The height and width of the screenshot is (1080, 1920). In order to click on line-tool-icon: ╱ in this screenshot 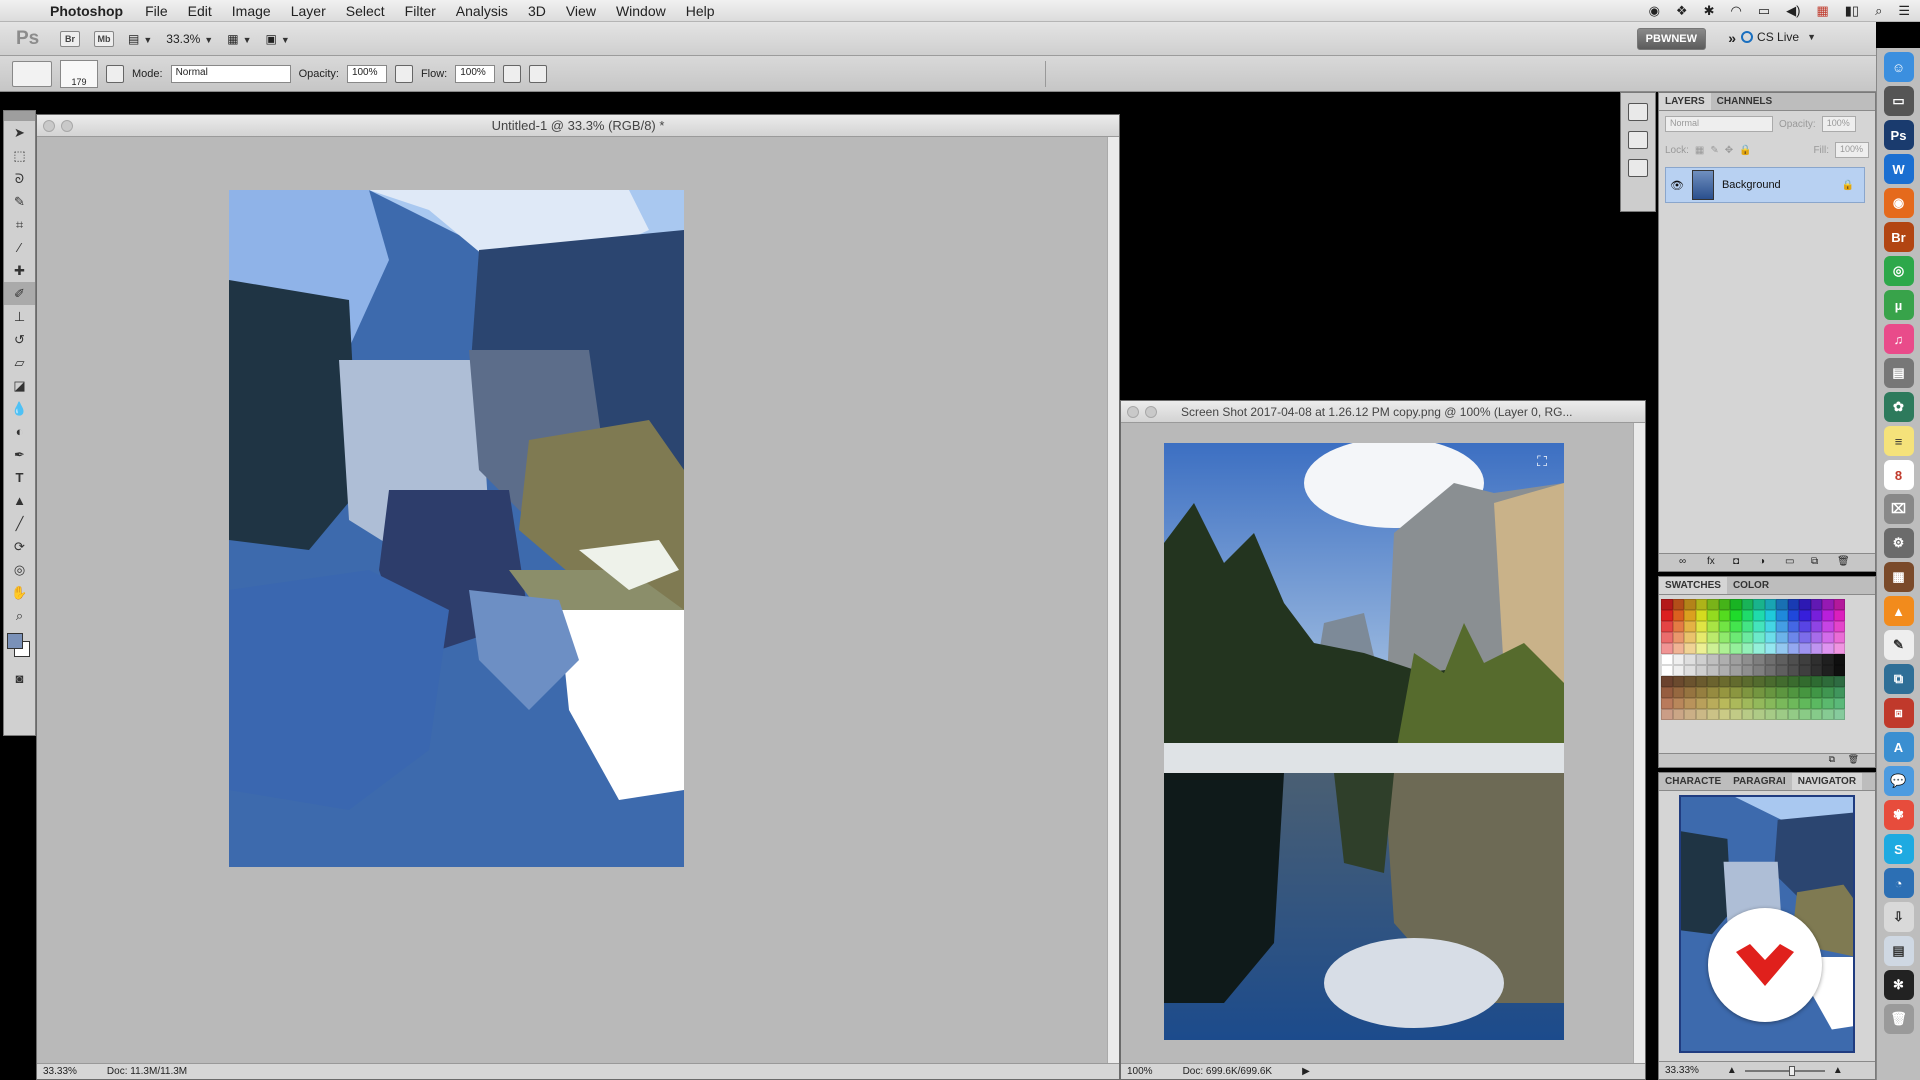, I will do `click(19, 523)`.